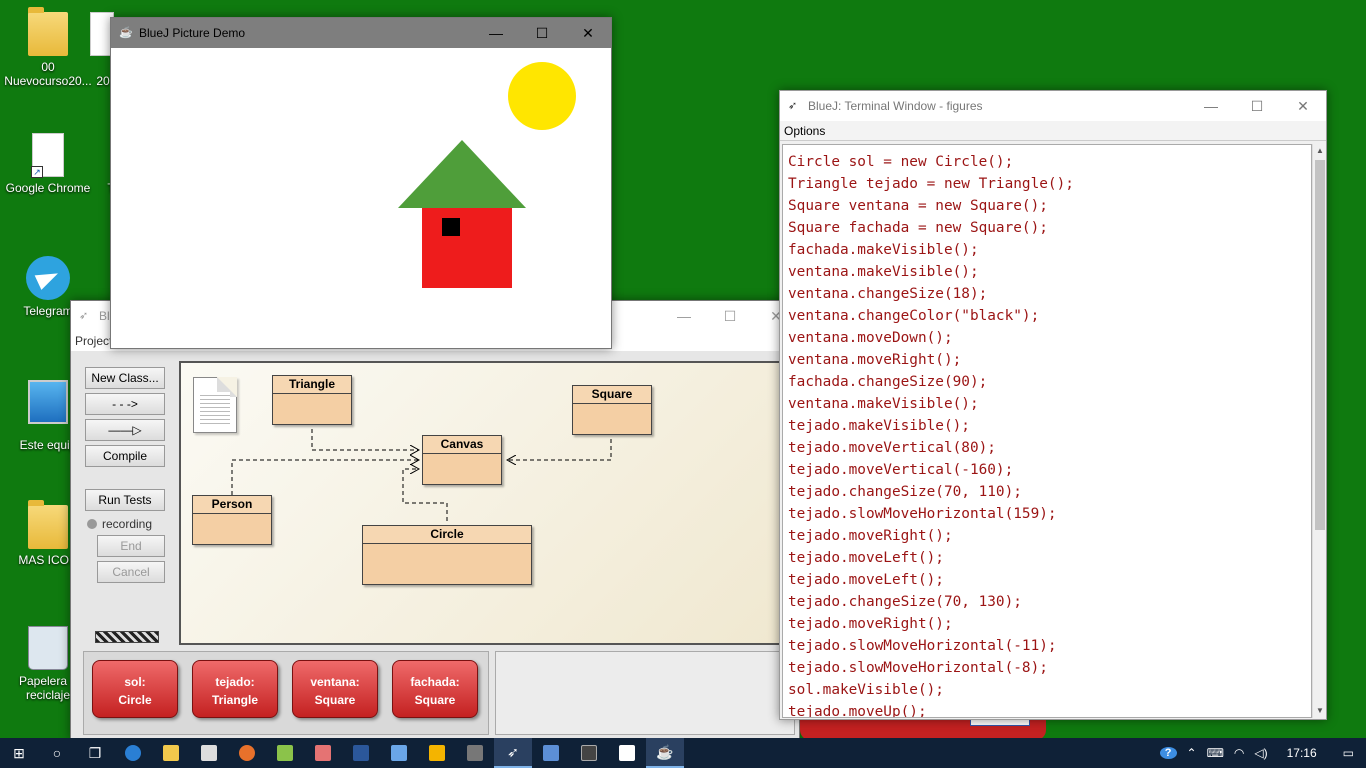  I want to click on volume-icon: ◁), so click(1260, 753).